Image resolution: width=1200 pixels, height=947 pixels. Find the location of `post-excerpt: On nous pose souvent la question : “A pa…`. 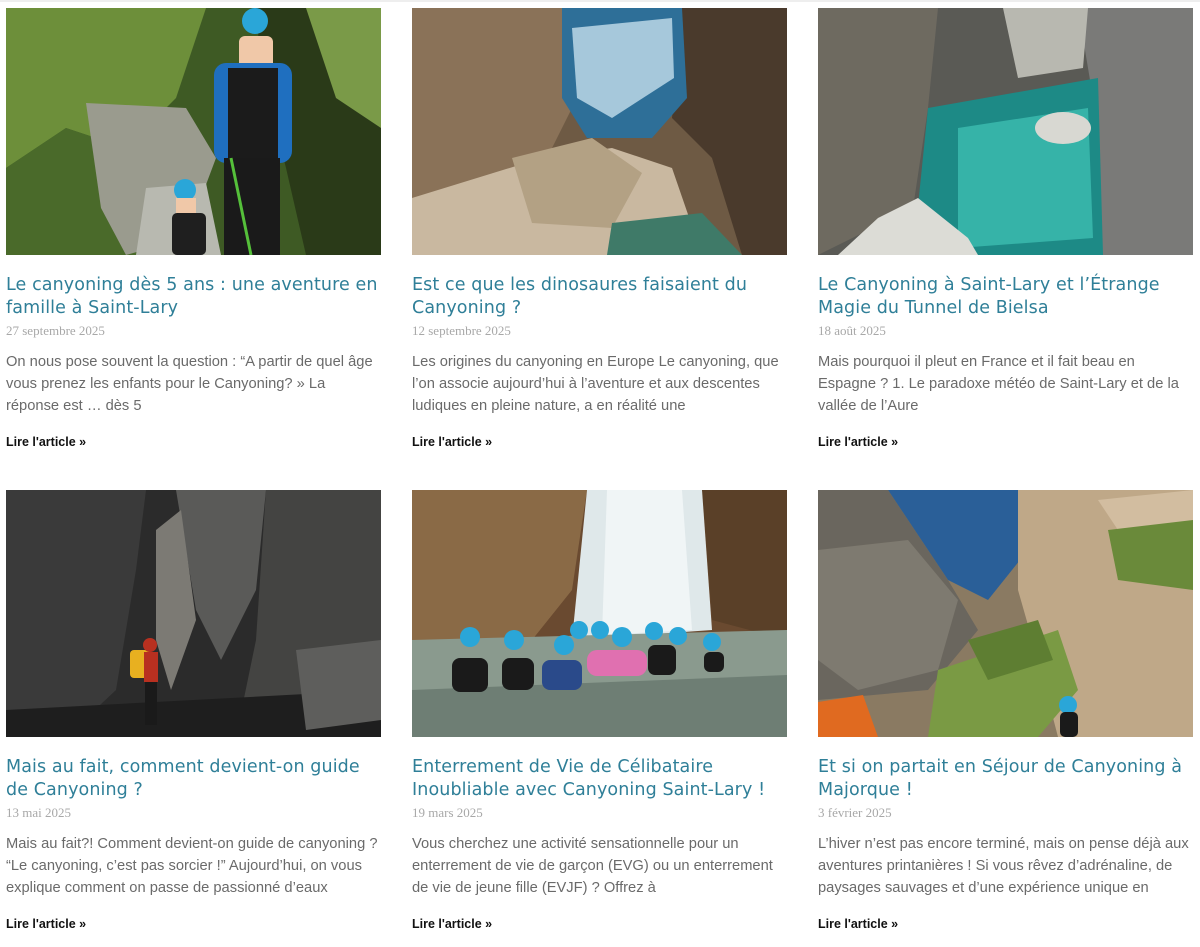

post-excerpt: On nous pose souvent la question : “A pa… is located at coordinates (189, 384).